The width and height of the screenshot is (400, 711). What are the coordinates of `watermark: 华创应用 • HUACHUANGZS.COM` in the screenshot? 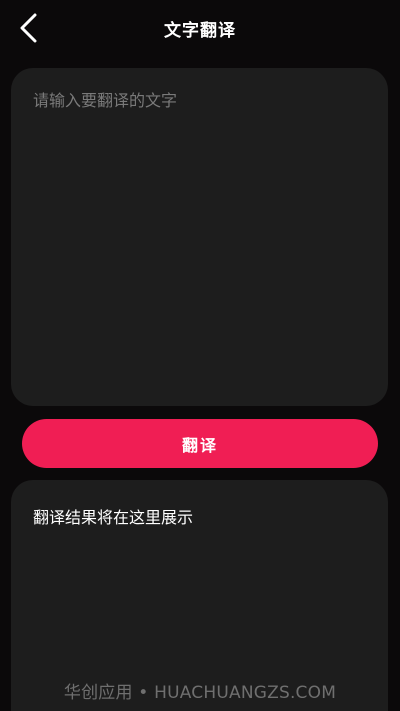 It's located at (200, 693).